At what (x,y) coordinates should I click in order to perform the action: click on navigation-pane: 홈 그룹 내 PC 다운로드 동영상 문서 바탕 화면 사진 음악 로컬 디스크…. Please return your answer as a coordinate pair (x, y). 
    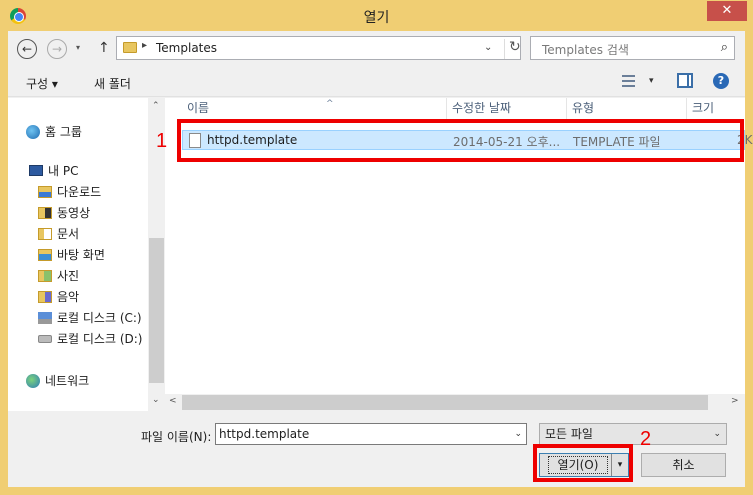
    Looking at the image, I should click on (86, 254).